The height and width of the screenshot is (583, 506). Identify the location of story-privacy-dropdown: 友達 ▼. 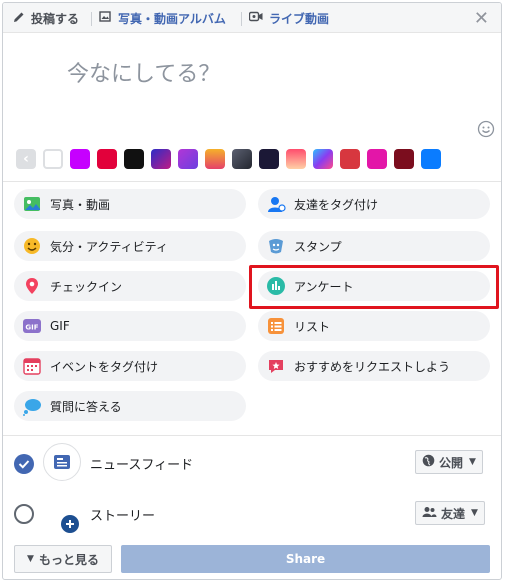
(450, 513).